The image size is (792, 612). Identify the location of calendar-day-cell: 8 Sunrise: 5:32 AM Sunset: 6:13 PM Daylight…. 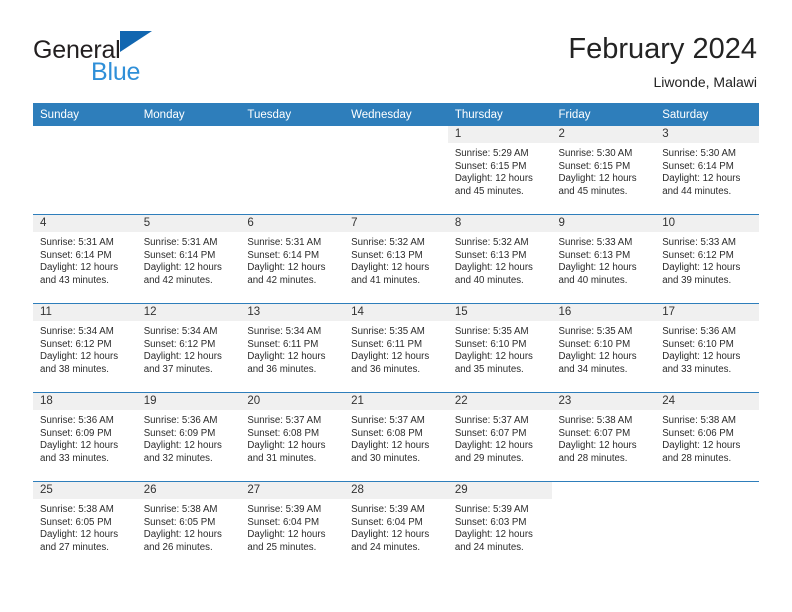
(499, 259).